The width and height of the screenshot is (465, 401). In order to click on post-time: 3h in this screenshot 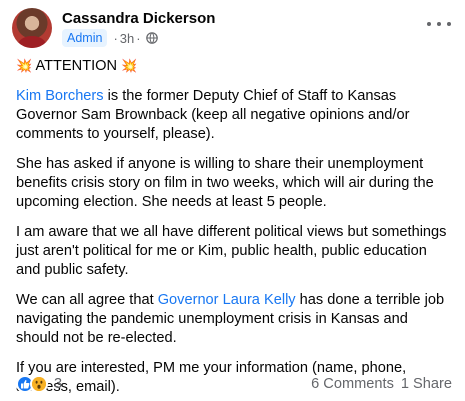, I will do `click(127, 38)`.